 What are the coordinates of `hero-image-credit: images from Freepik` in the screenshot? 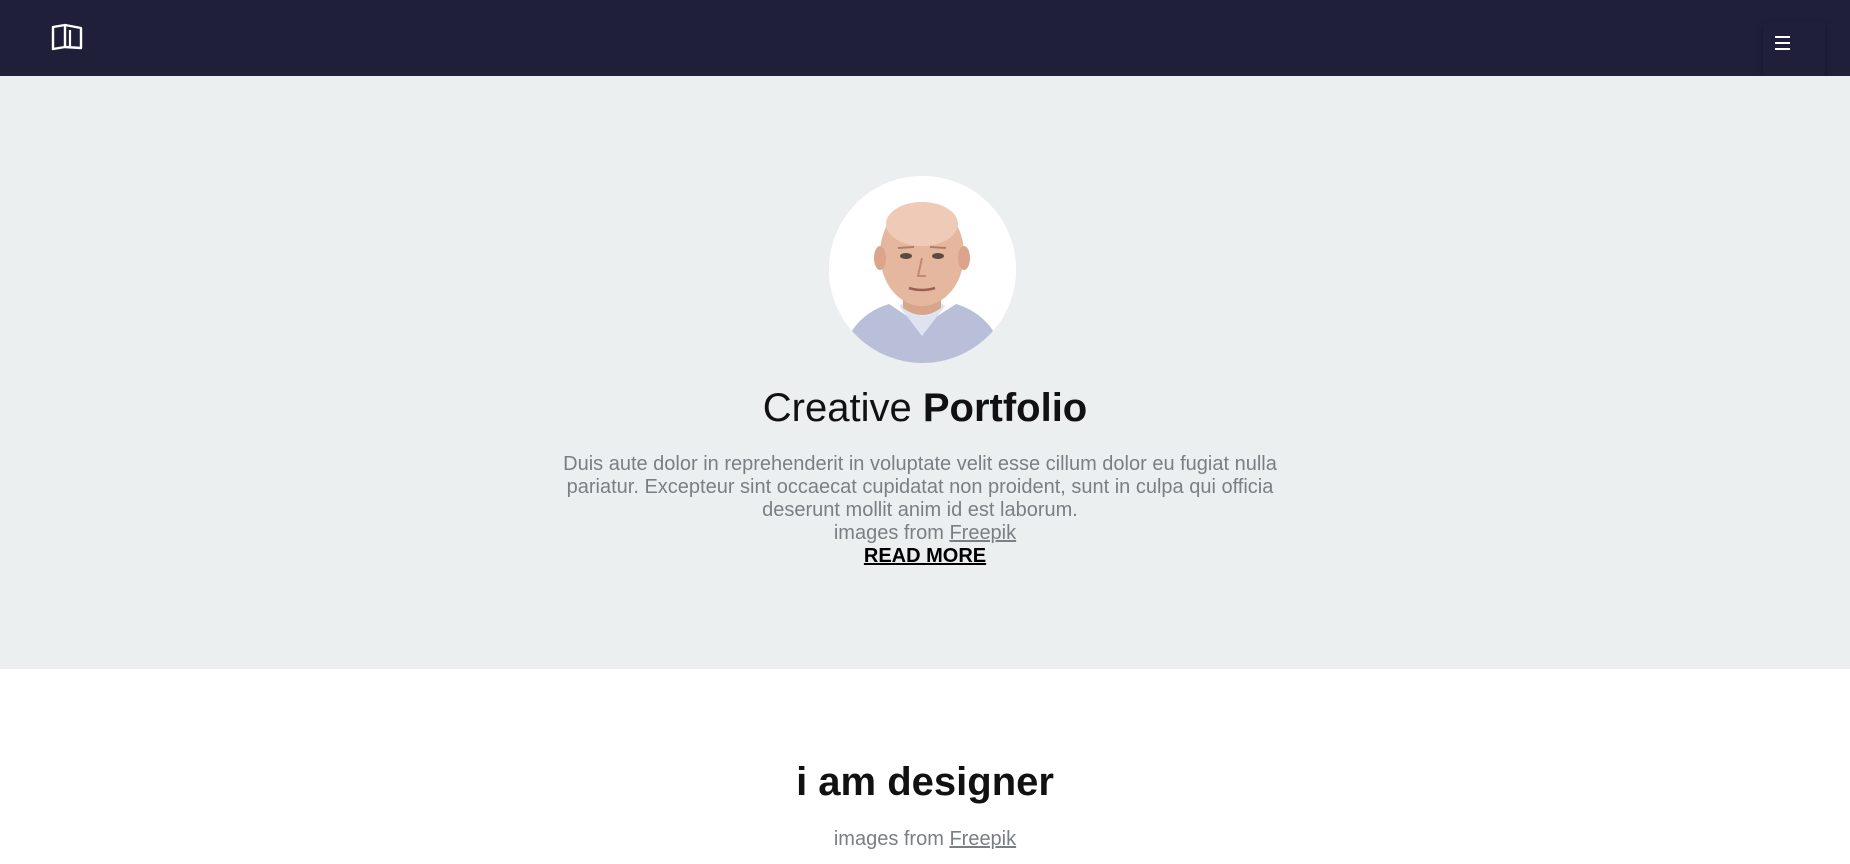 It's located at (925, 533).